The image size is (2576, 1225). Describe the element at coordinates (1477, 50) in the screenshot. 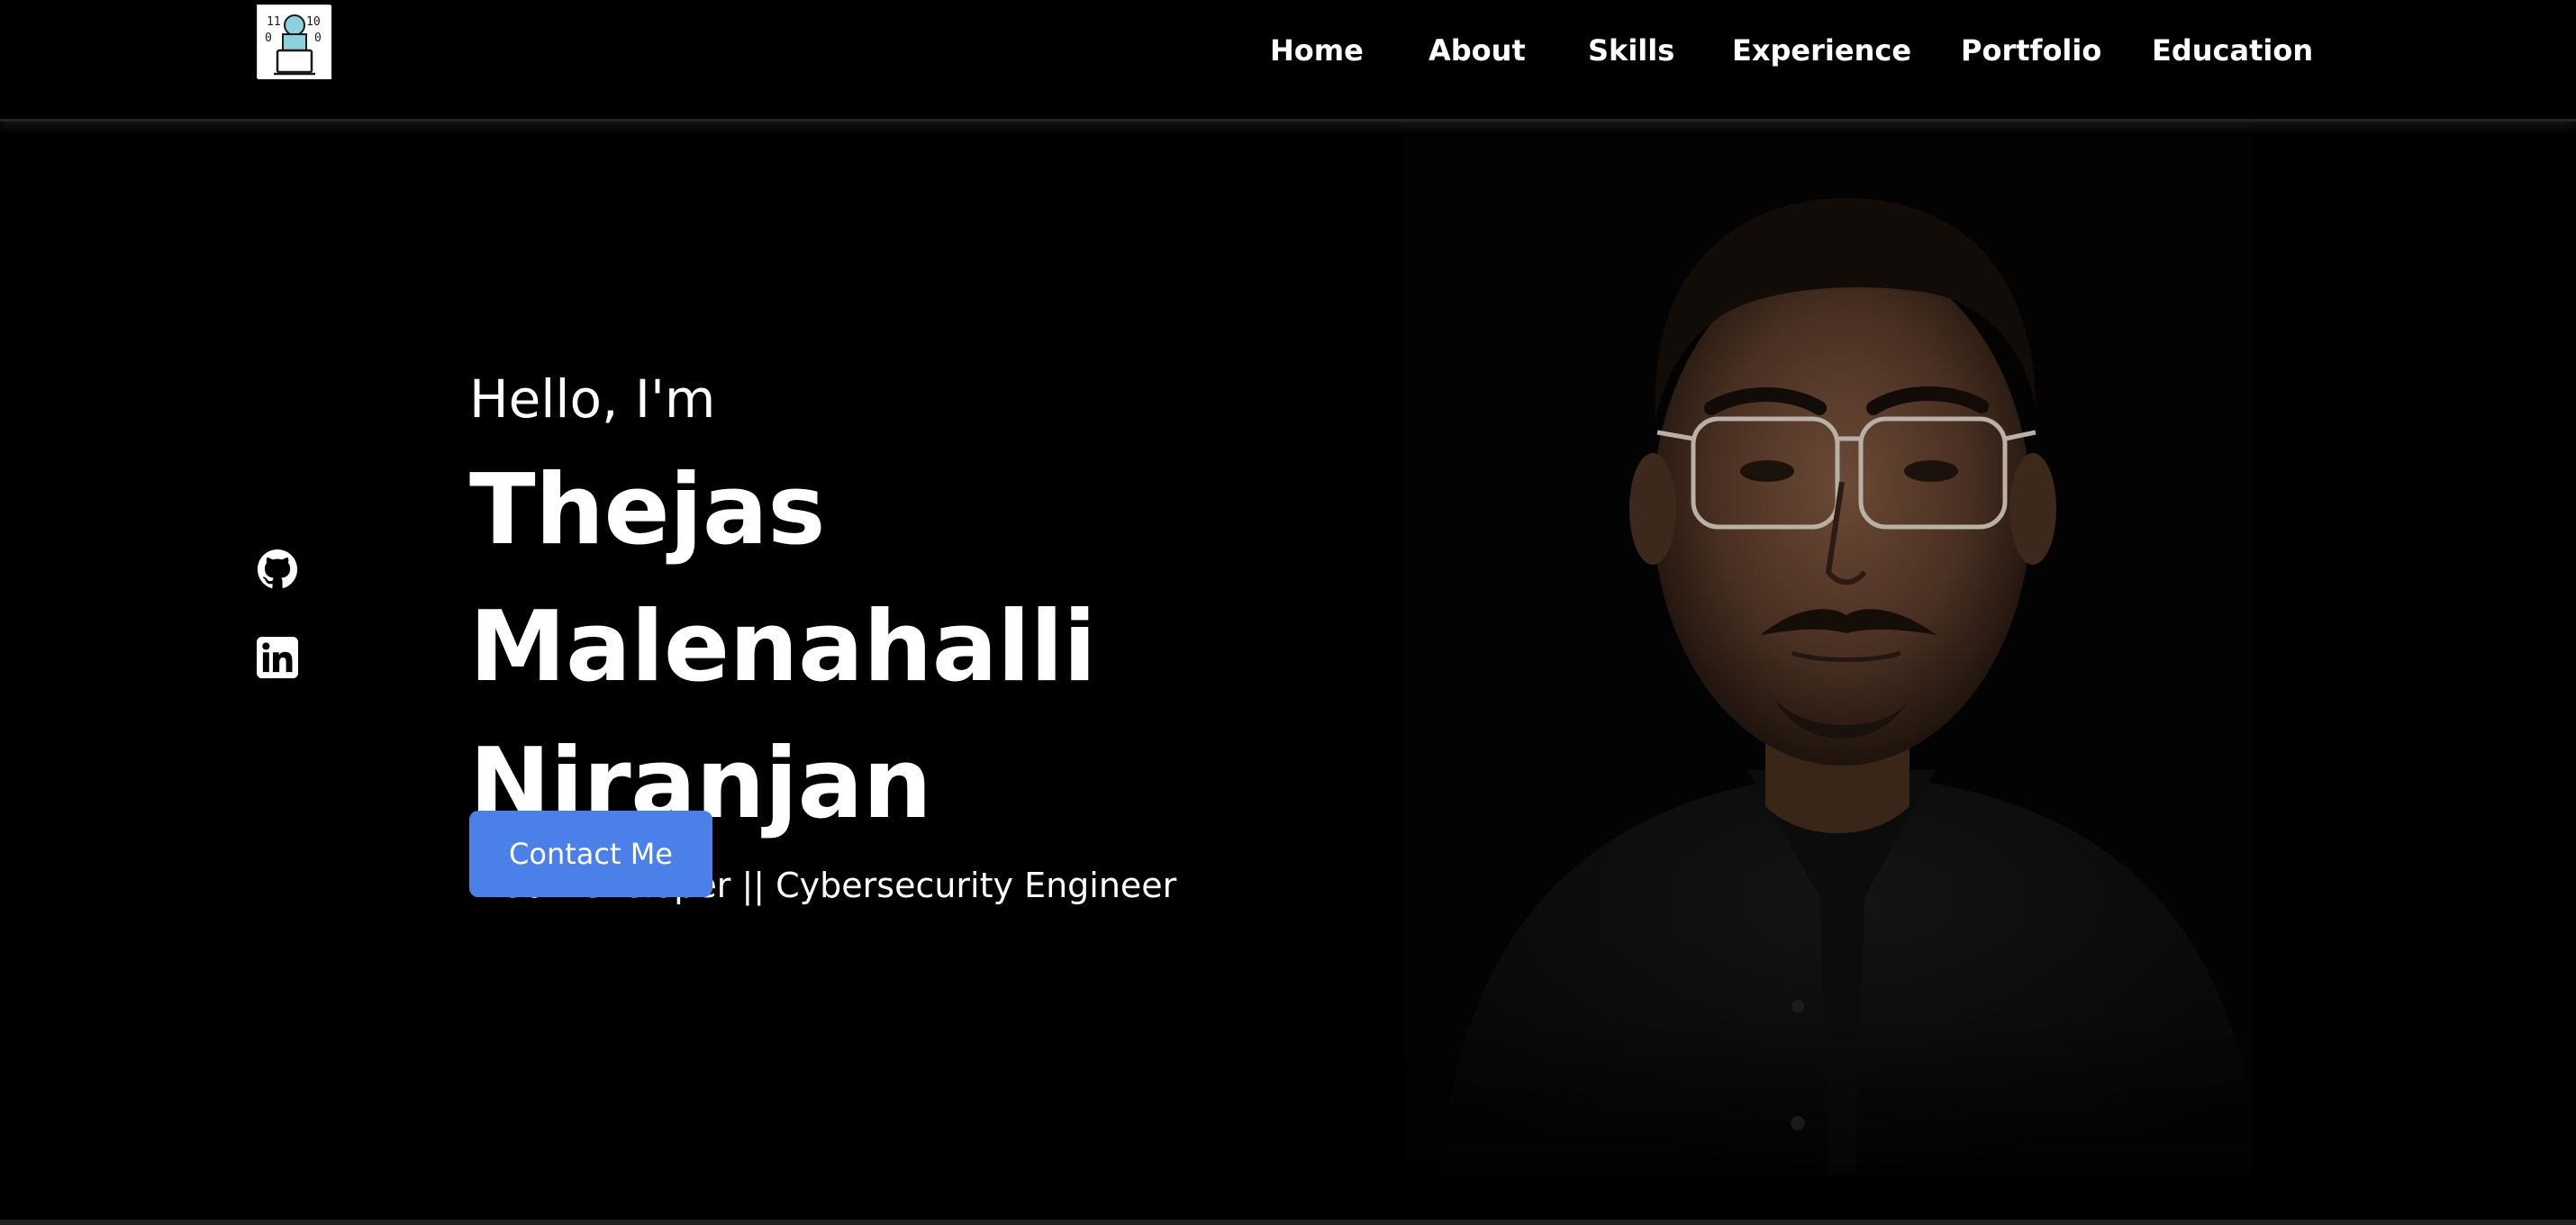

I see `nav-about: About` at that location.